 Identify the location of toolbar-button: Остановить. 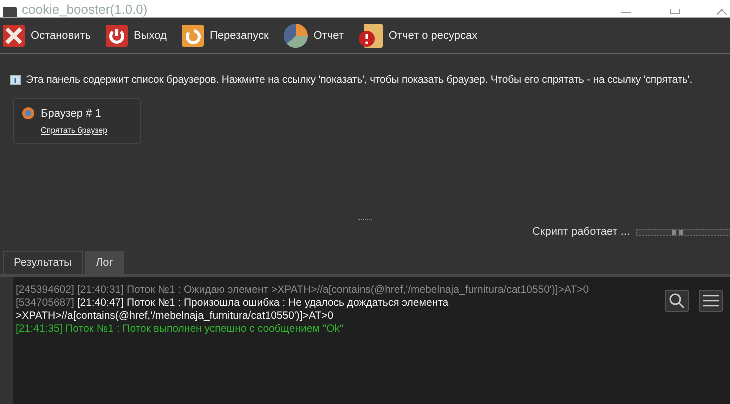
(47, 36).